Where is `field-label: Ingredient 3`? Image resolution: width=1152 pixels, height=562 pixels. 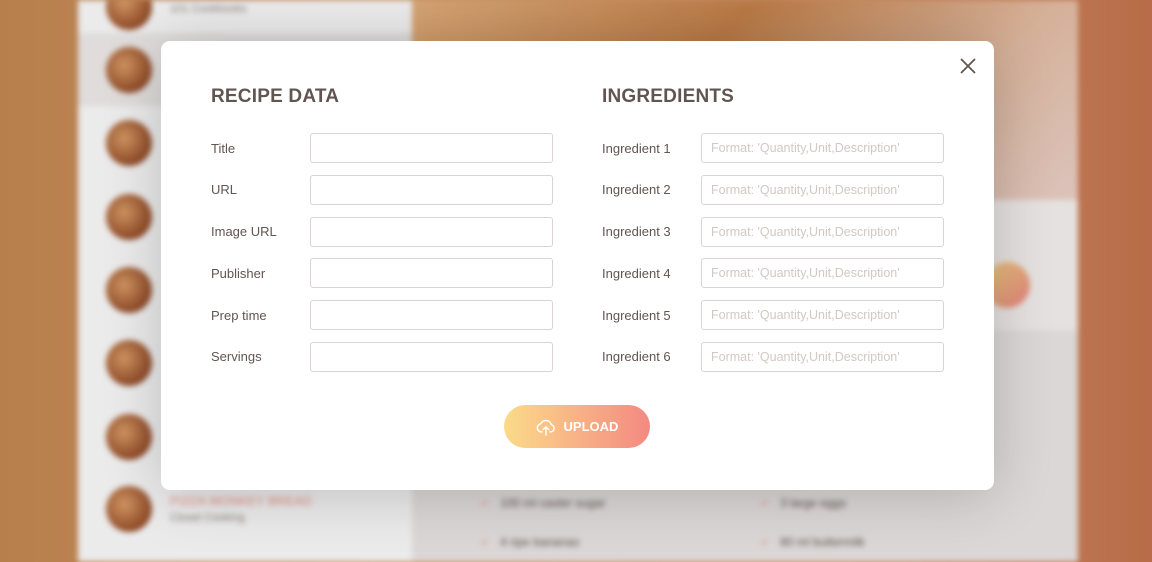 field-label: Ingredient 3 is located at coordinates (636, 232).